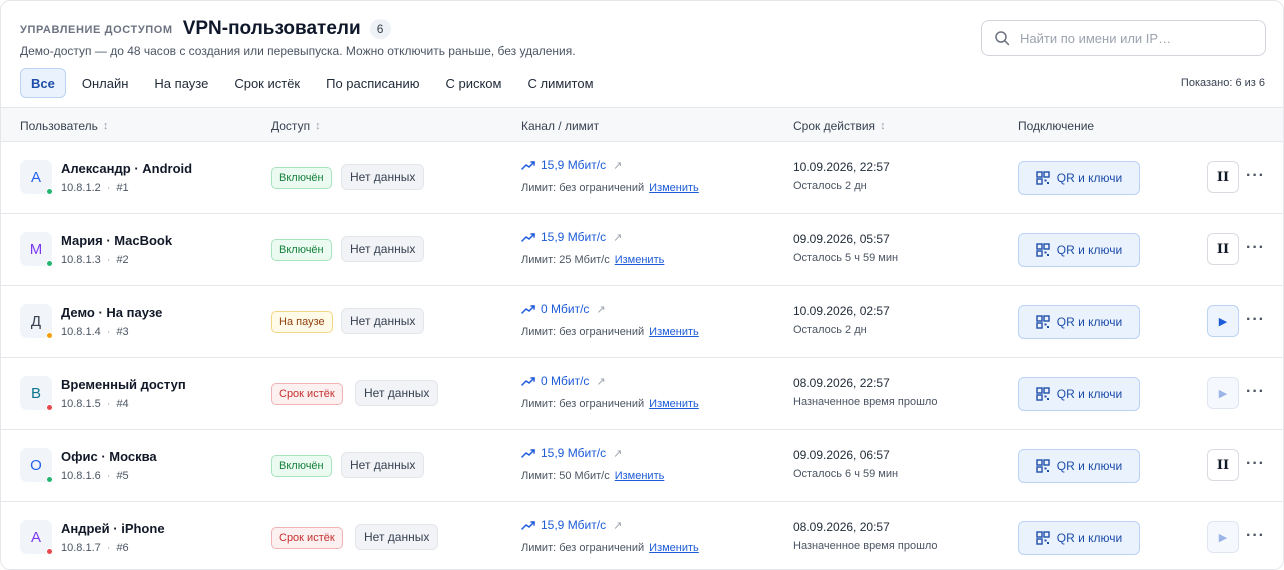 This screenshot has width=1284, height=570. I want to click on users-count-badge: 6, so click(380, 29).